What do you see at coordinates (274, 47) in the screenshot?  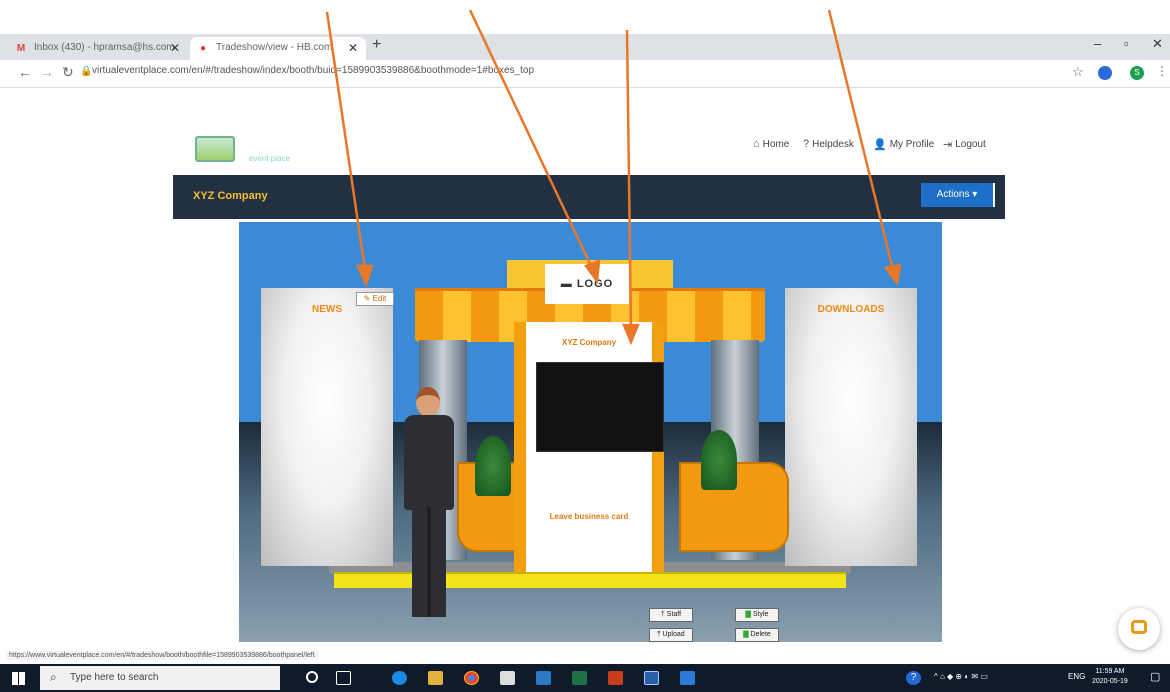 I see `tab-tradeshow-label: Tradeshow/view - HB.com` at bounding box center [274, 47].